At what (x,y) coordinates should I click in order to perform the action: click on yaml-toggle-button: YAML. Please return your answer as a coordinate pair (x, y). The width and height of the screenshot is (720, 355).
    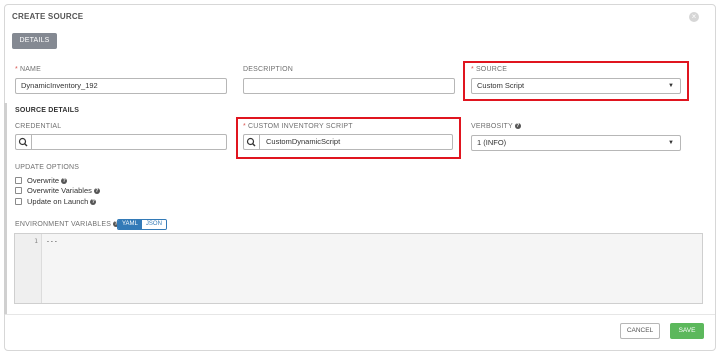
    Looking at the image, I should click on (130, 224).